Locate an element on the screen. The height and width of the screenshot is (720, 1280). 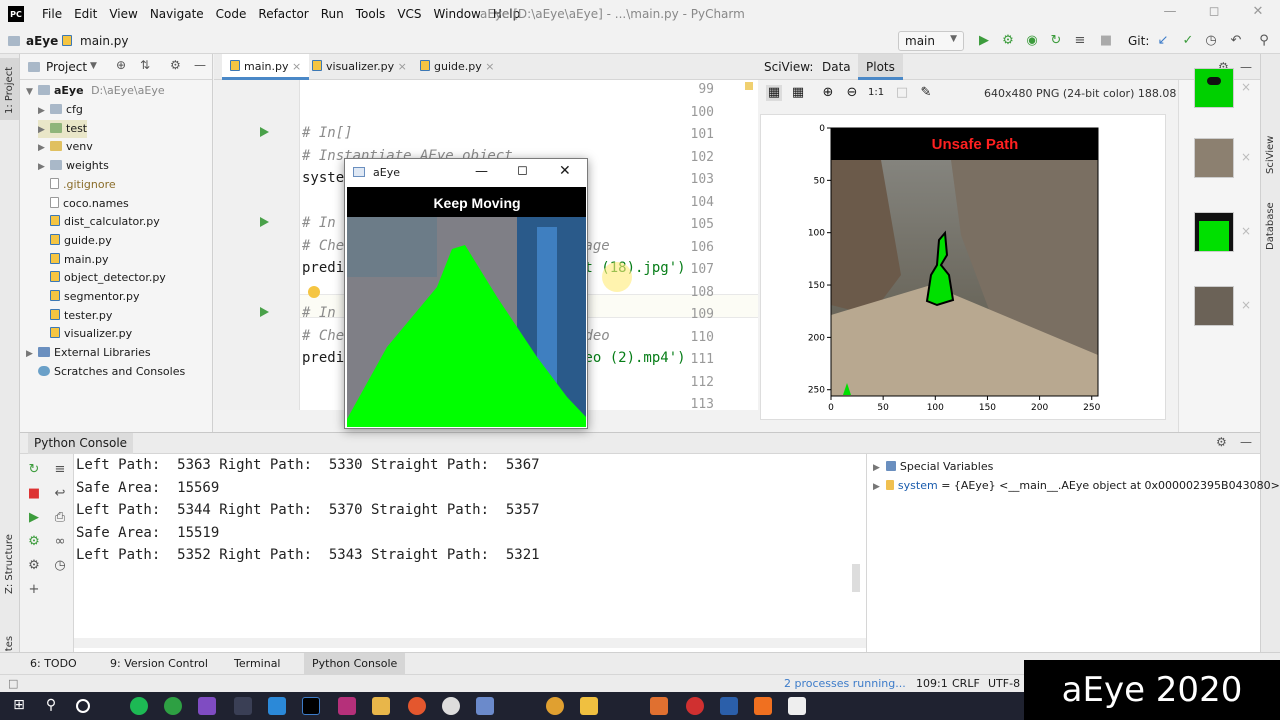
settings-icon: ⚙ is located at coordinates (34, 566).